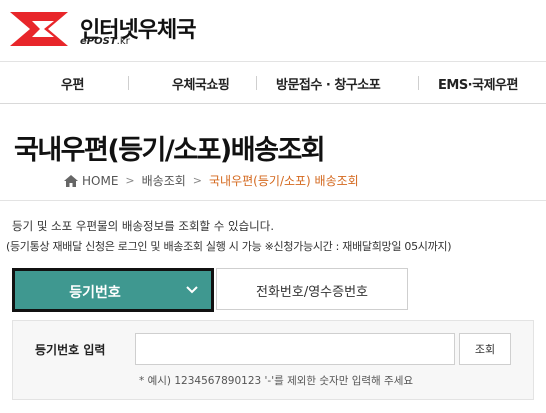 This screenshot has height=413, width=546. I want to click on logo-subtext: ePOST.kr, so click(105, 41).